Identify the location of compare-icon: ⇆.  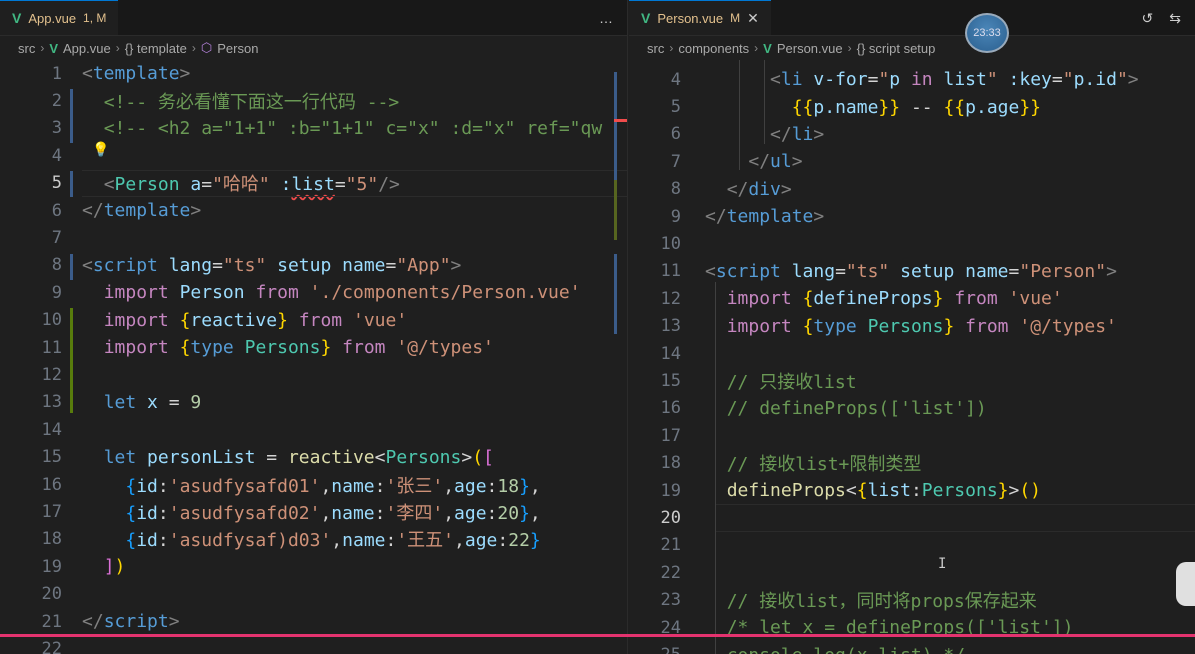
(1175, 18).